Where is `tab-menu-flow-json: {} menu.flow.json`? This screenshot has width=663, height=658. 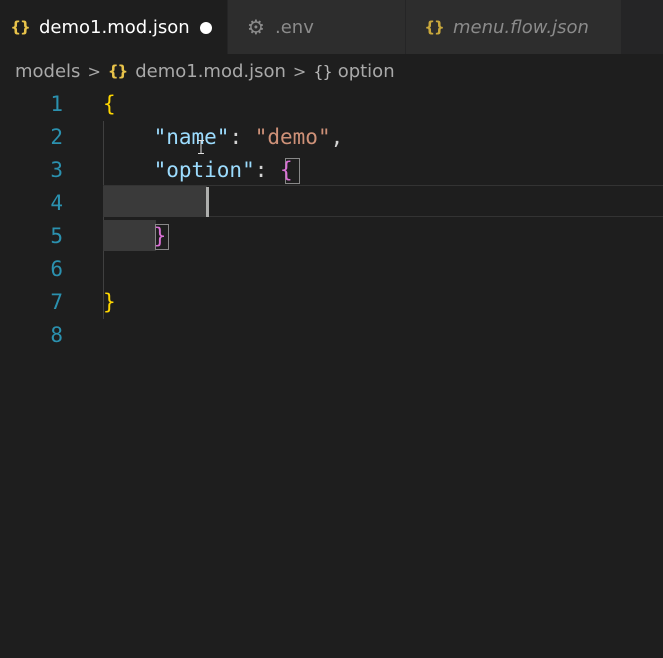 tab-menu-flow-json: {} menu.flow.json is located at coordinates (513, 27).